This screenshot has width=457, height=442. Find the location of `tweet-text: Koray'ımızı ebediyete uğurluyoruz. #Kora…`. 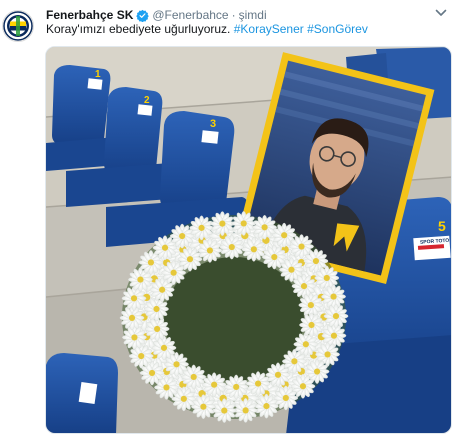

tweet-text: Koray'ımızı ebediyete uğurluyoruz. #Kora… is located at coordinates (207, 29).